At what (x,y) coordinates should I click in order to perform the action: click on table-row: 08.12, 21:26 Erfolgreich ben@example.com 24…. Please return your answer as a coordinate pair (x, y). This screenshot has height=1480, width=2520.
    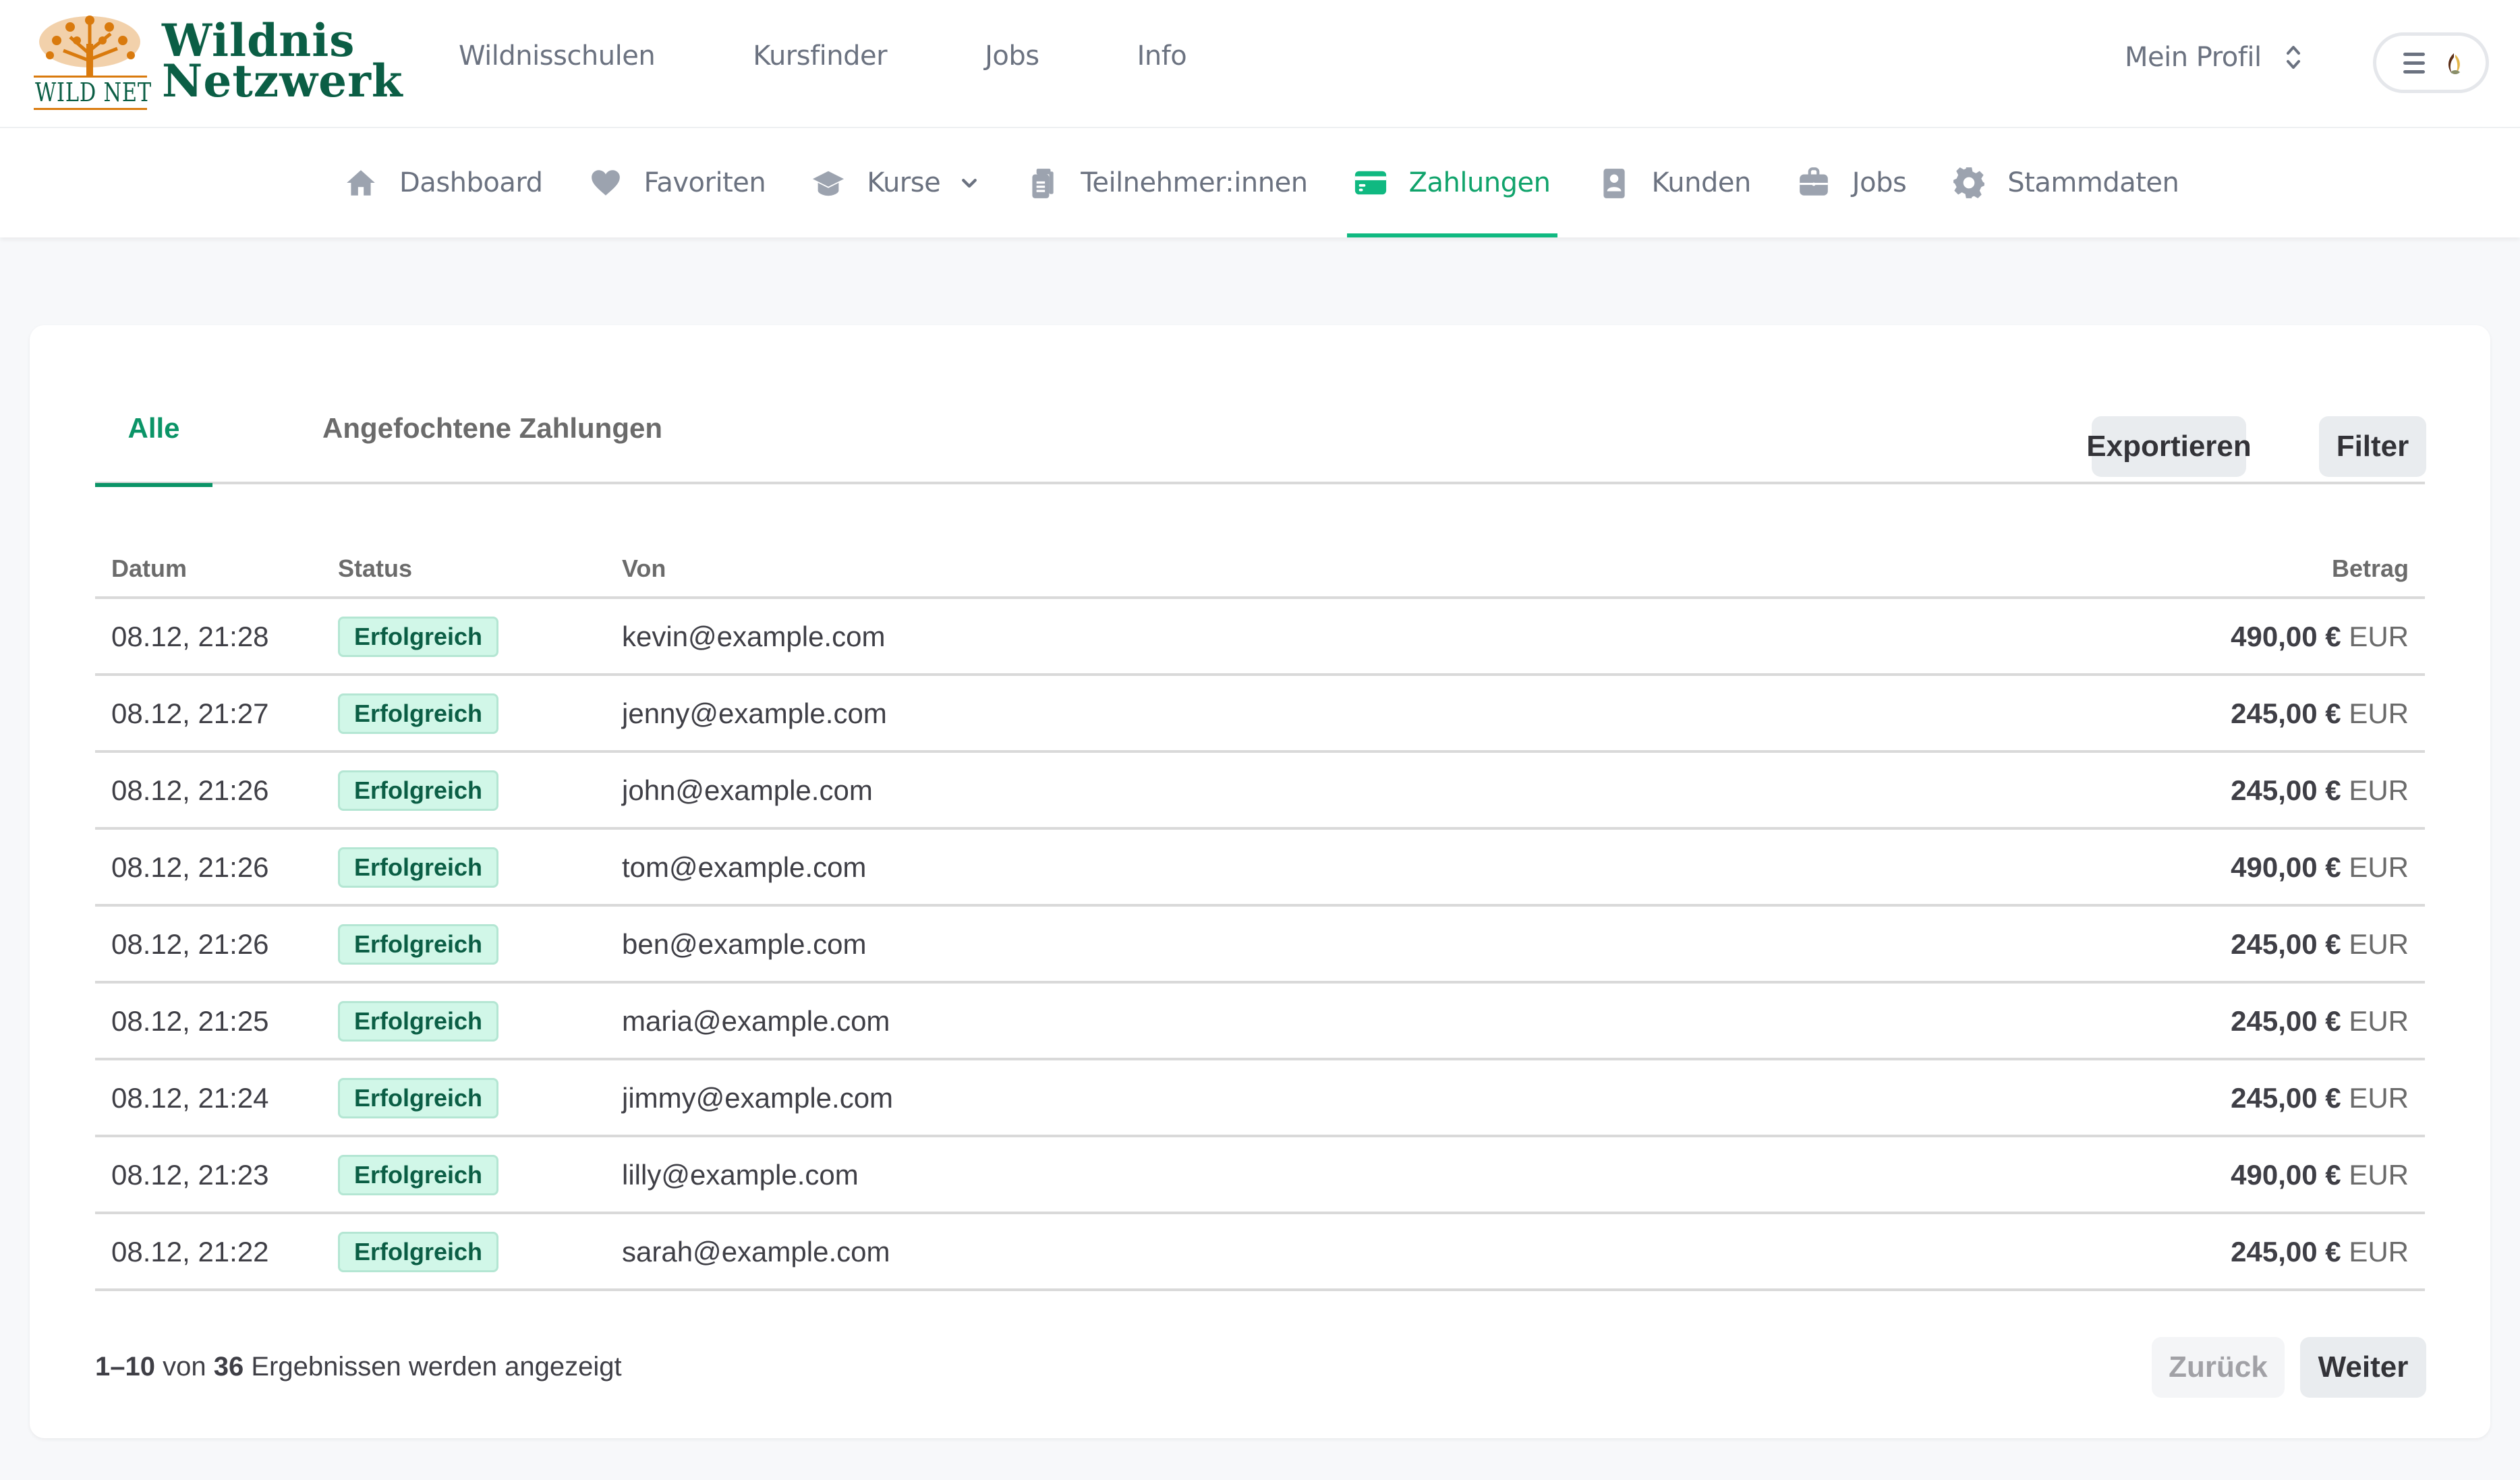
    Looking at the image, I should click on (1260, 946).